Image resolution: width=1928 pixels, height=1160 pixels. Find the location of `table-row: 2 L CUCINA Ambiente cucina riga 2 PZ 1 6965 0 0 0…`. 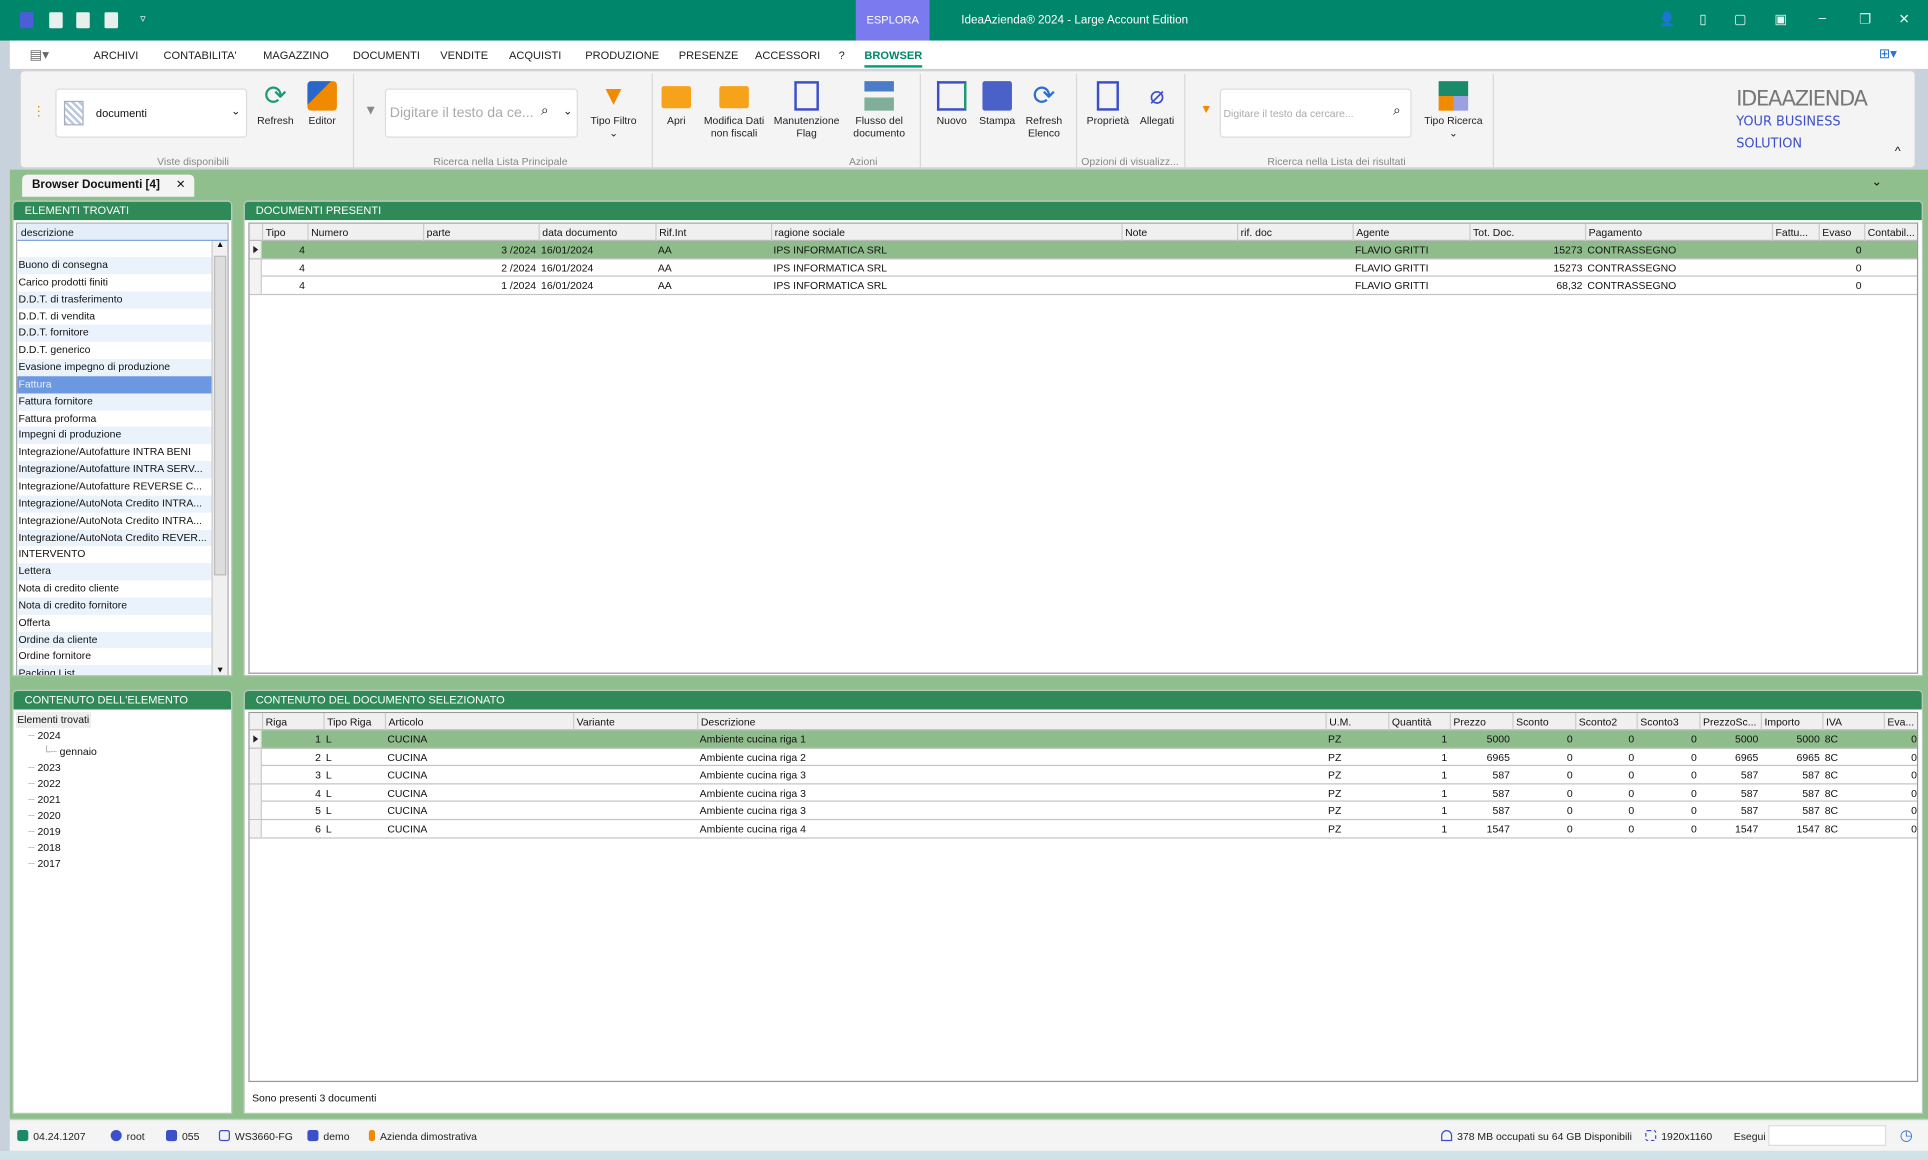

table-row: 2 L CUCINA Ambiente cucina riga 2 PZ 1 6965 0 0 0… is located at coordinates (1083, 757).